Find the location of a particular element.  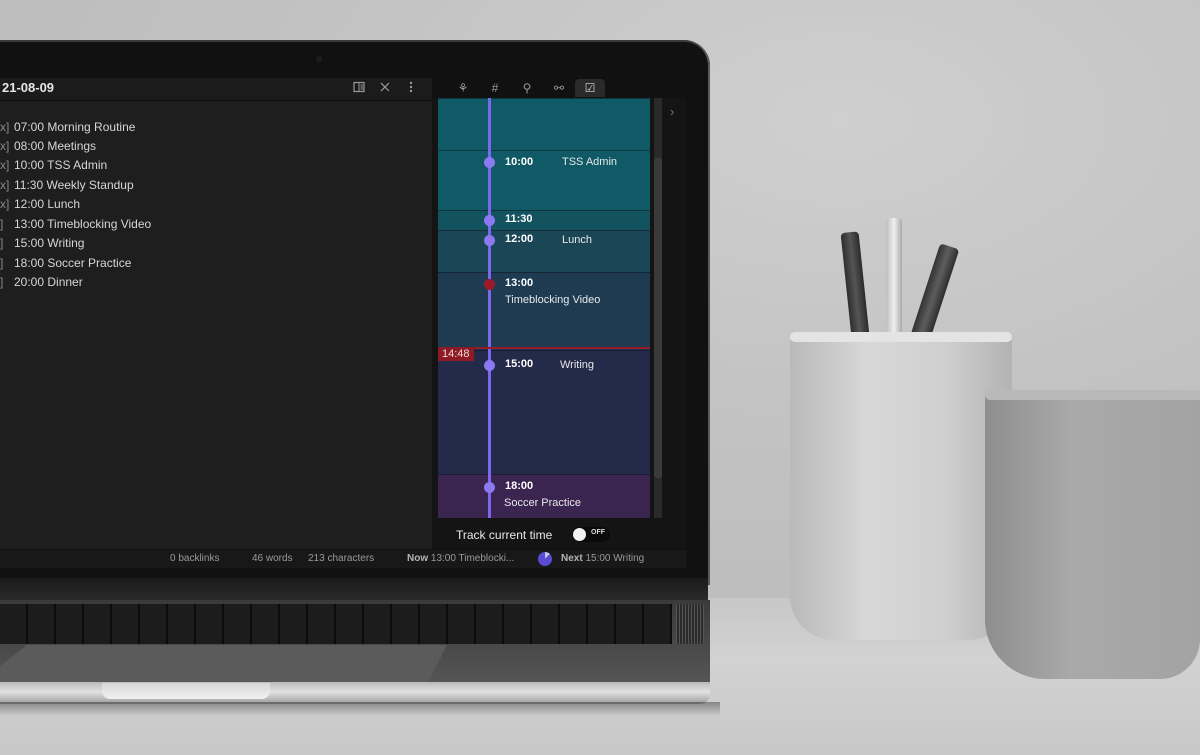

toggle-state: OFF is located at coordinates (598, 532).